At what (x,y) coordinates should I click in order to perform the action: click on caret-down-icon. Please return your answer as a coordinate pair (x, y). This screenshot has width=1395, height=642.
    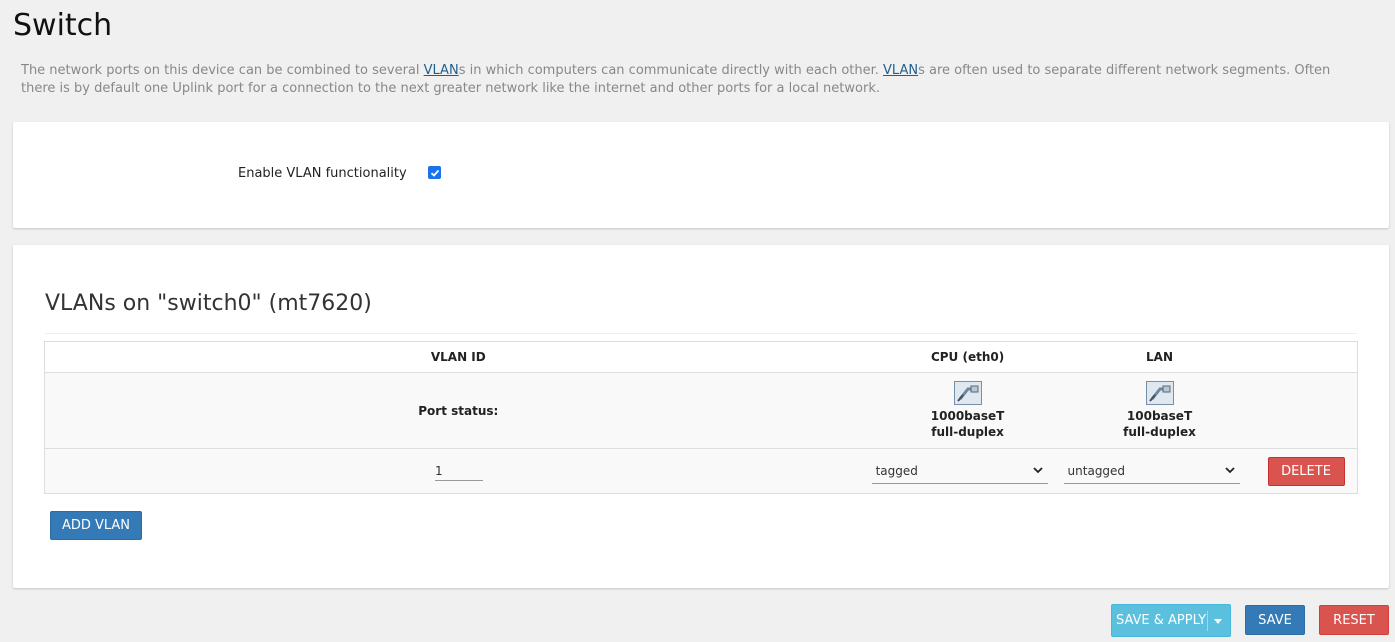
    Looking at the image, I should click on (1218, 621).